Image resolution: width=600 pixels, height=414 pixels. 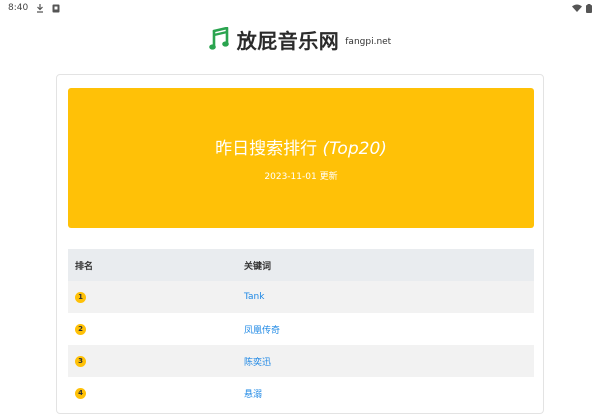 I want to click on keyword-link: 凤凰传奇, so click(x=262, y=331).